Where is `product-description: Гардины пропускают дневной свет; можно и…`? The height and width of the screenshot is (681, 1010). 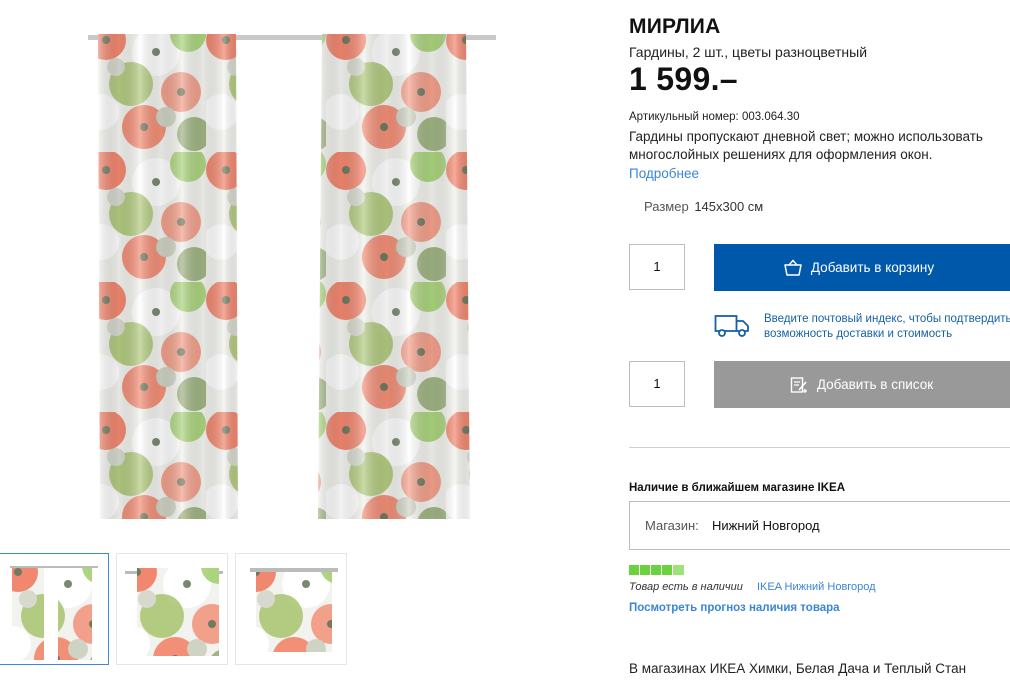
product-description: Гардины пропускают дневной свет; можно и… is located at coordinates (819, 146).